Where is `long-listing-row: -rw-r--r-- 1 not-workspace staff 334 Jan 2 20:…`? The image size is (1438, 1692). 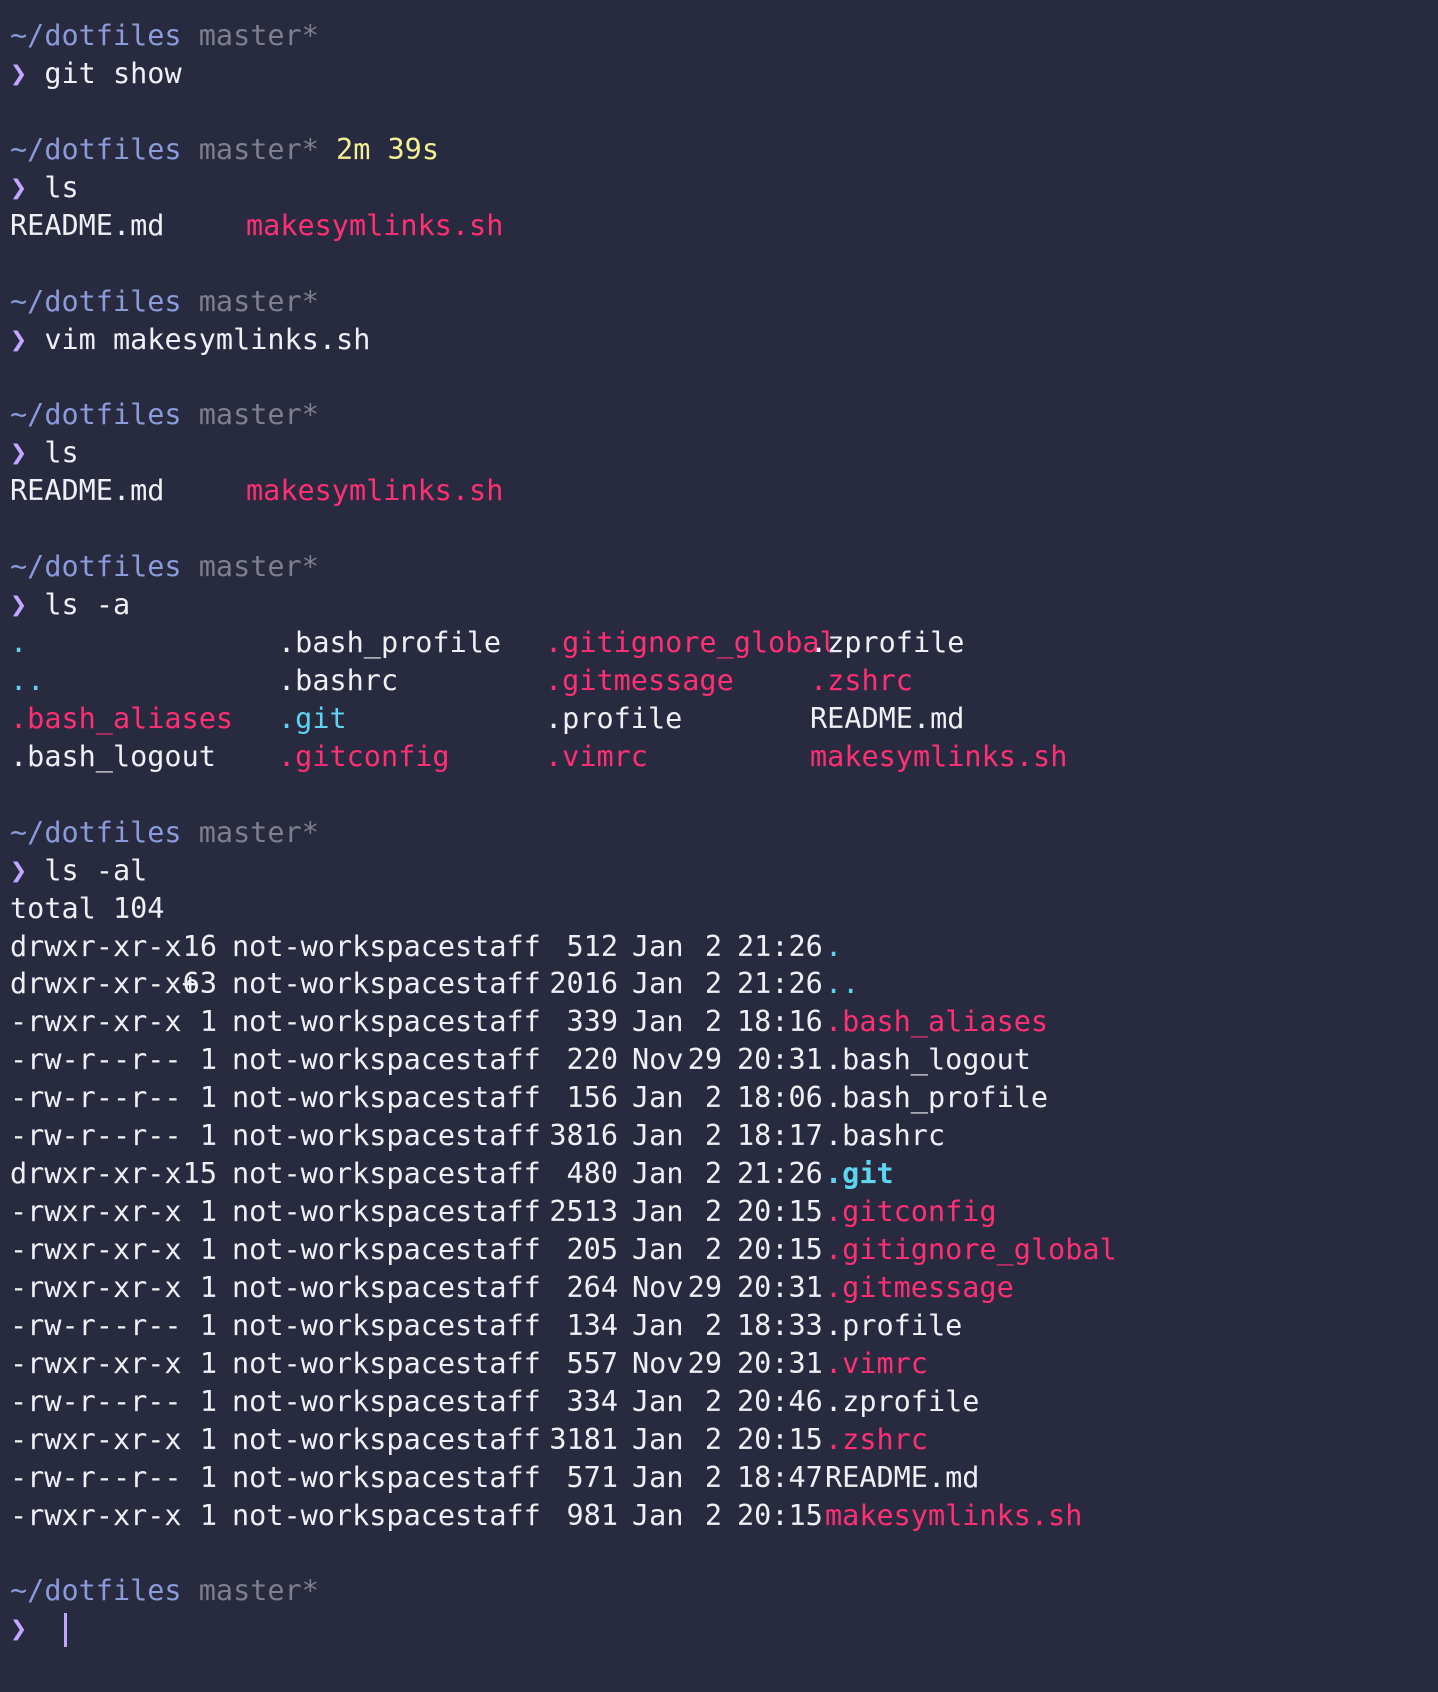
long-listing-row: -rw-r--r-- 1 not-workspace staff 334 Jan 2 20:… is located at coordinates (719, 1402).